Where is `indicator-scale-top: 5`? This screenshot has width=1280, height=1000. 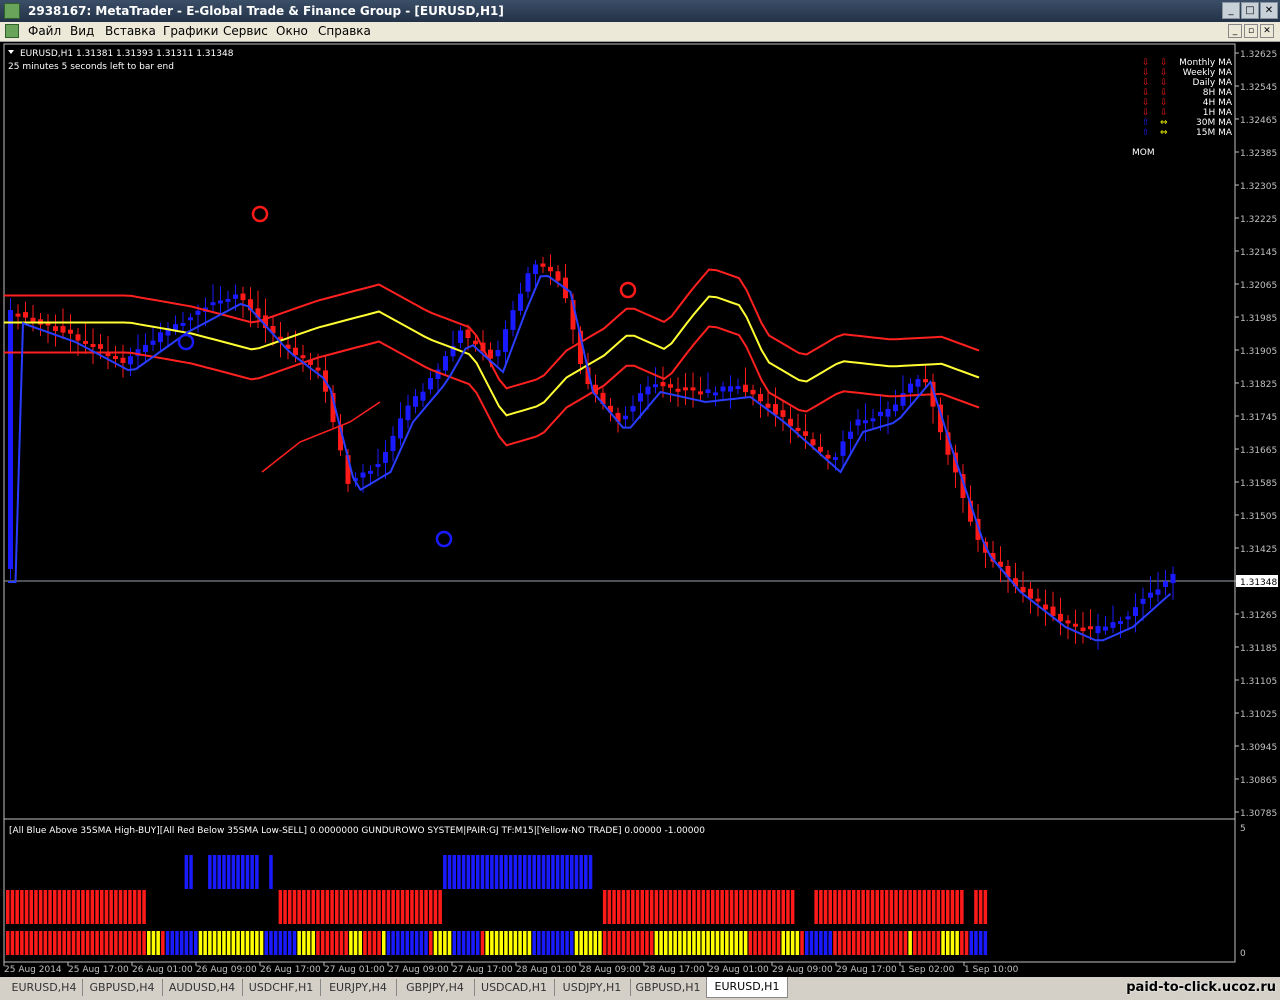
indicator-scale-top: 5 is located at coordinates (1243, 829).